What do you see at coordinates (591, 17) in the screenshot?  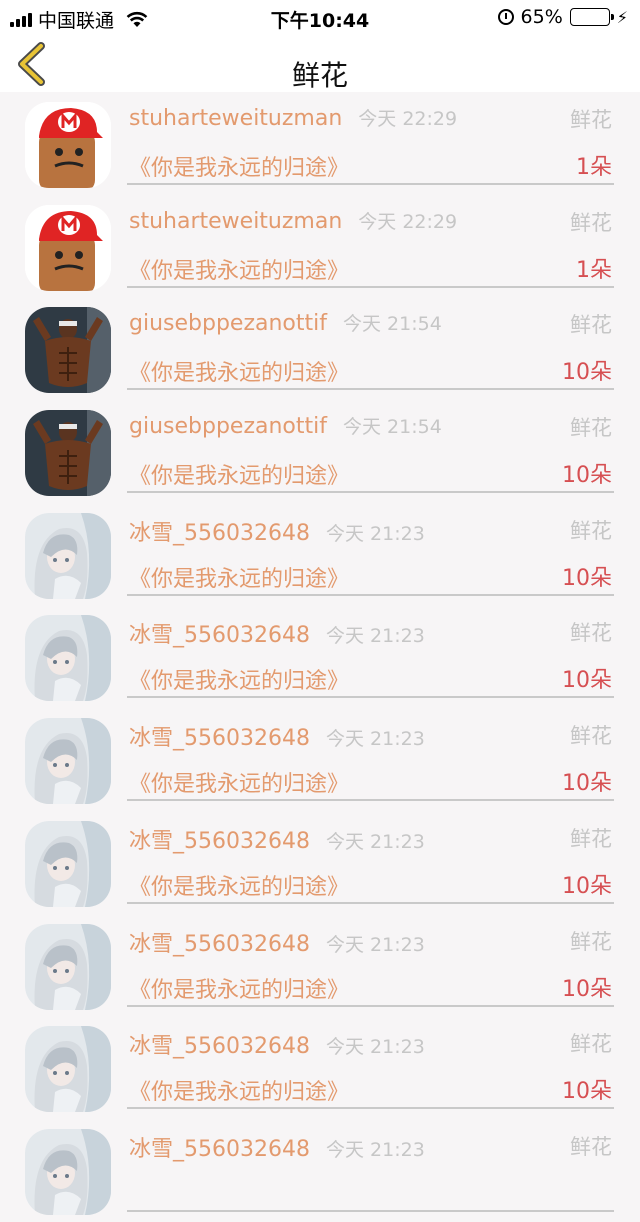 I see `battery-icon` at bounding box center [591, 17].